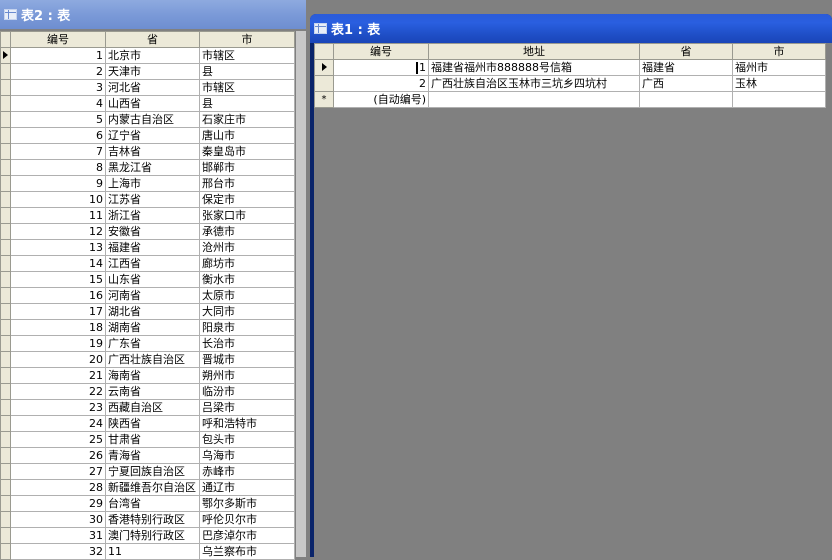  I want to click on table-cell: 鄂尔多斯市, so click(247, 503).